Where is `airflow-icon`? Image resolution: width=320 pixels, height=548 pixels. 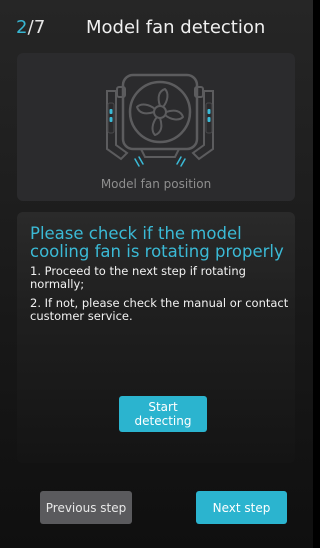
airflow-icon is located at coordinates (160, 161).